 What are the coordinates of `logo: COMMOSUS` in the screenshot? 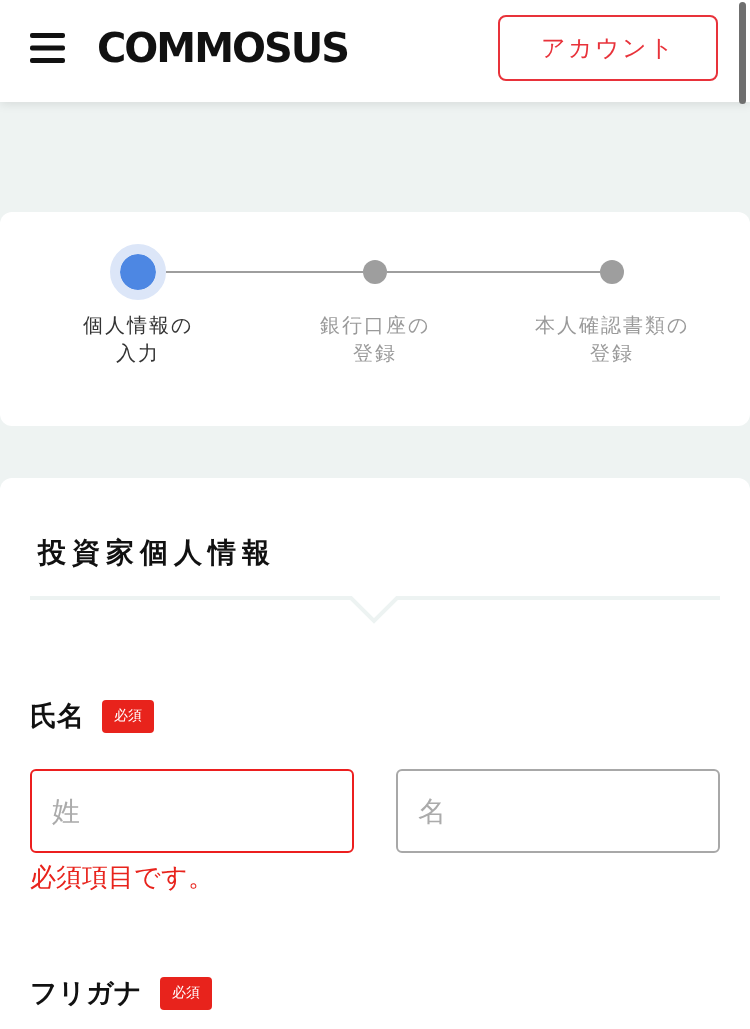 It's located at (223, 48).